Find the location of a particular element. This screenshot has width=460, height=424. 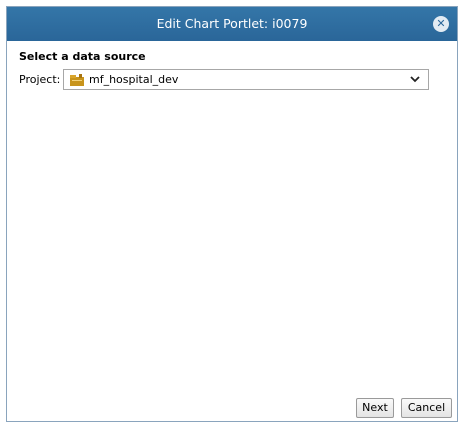

close-icon: ✕ is located at coordinates (441, 24).